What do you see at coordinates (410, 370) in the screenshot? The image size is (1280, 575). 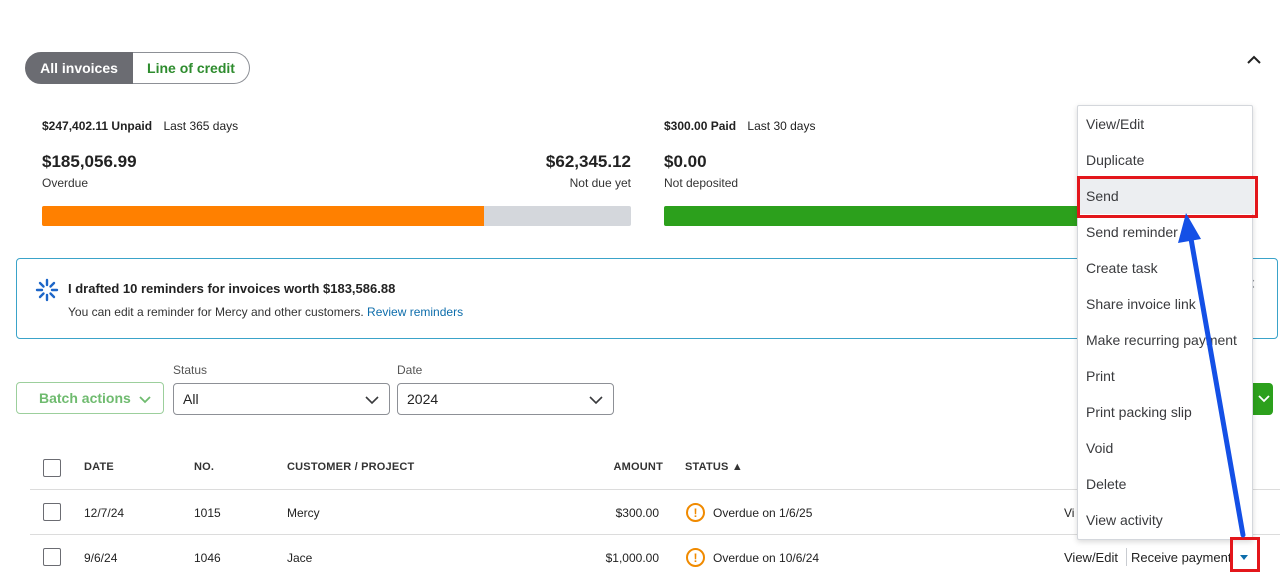 I see `date-filter-label: Date` at bounding box center [410, 370].